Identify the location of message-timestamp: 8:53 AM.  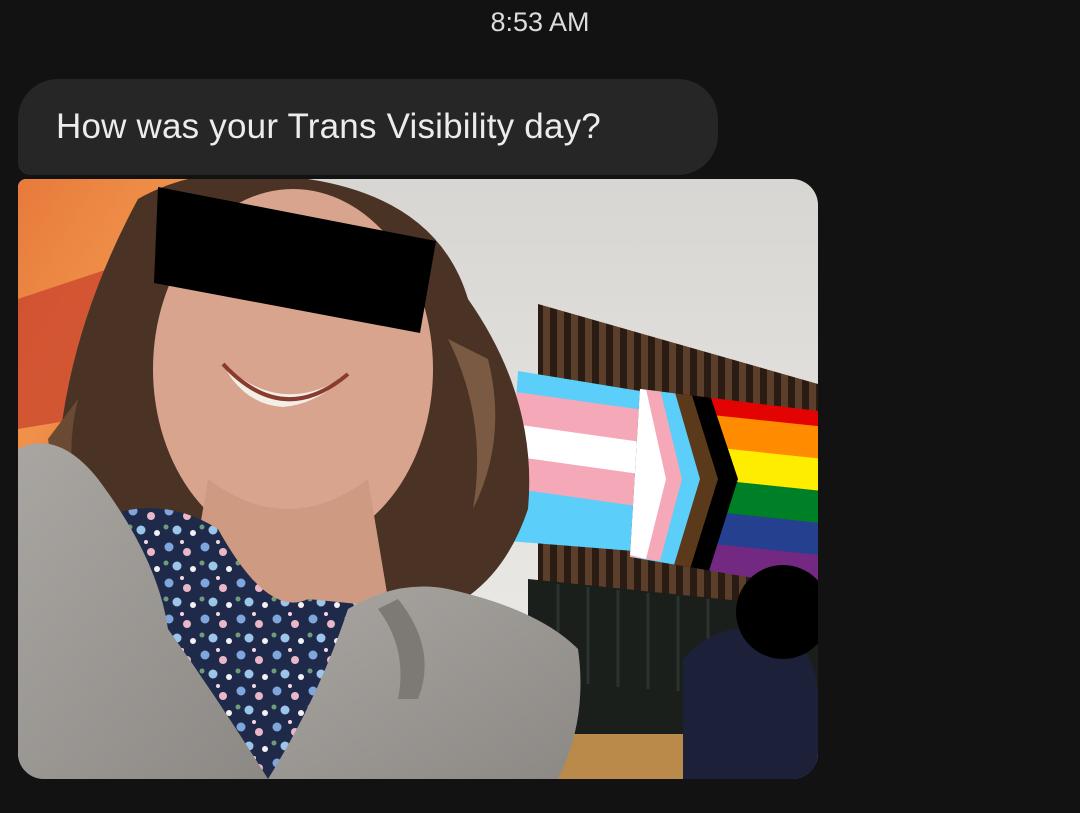
(540, 22).